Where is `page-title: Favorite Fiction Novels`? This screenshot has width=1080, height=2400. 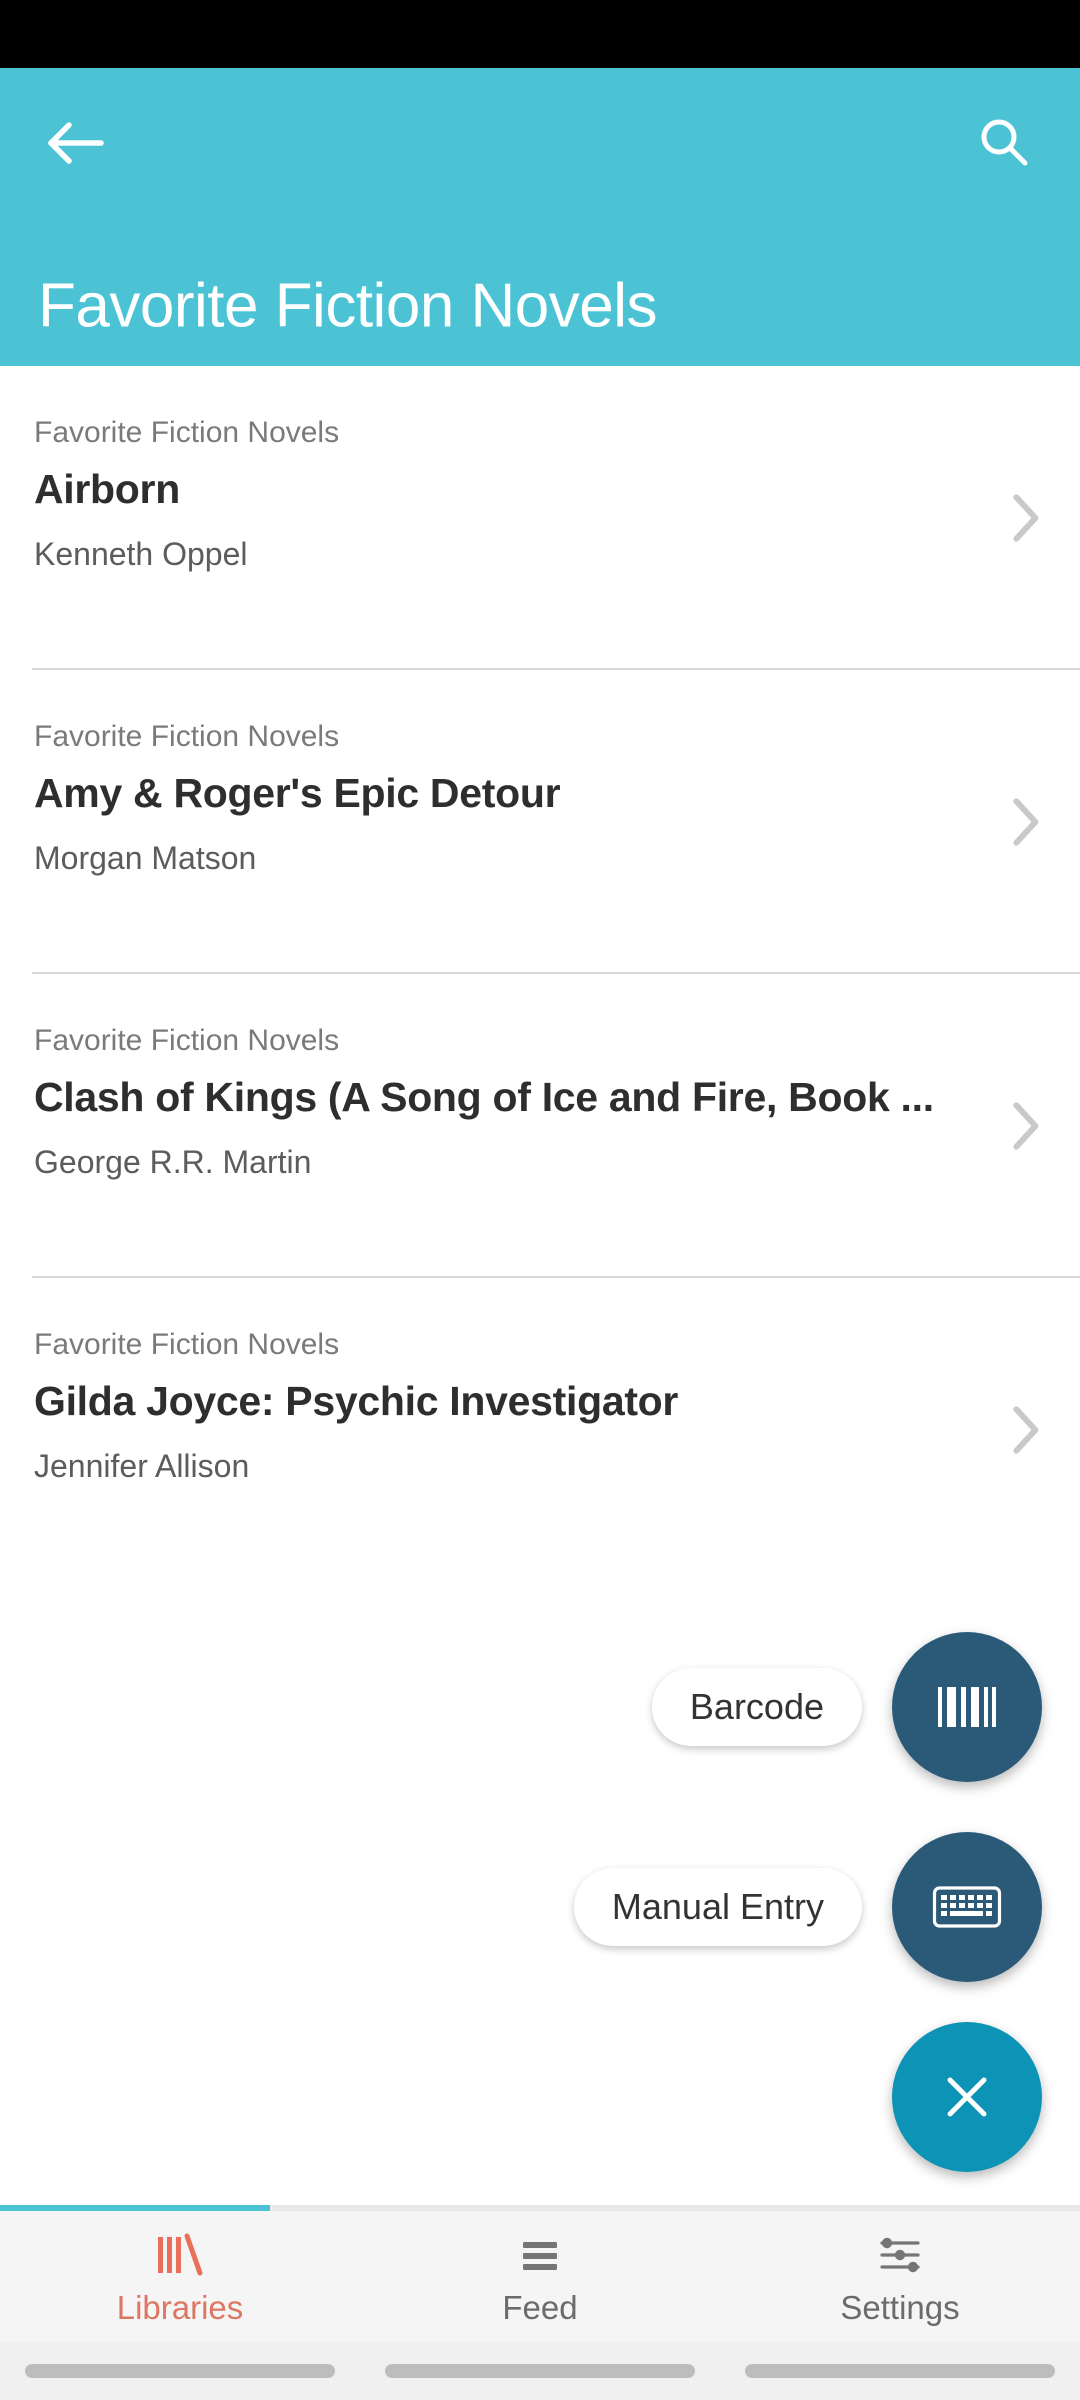 page-title: Favorite Fiction Novels is located at coordinates (348, 306).